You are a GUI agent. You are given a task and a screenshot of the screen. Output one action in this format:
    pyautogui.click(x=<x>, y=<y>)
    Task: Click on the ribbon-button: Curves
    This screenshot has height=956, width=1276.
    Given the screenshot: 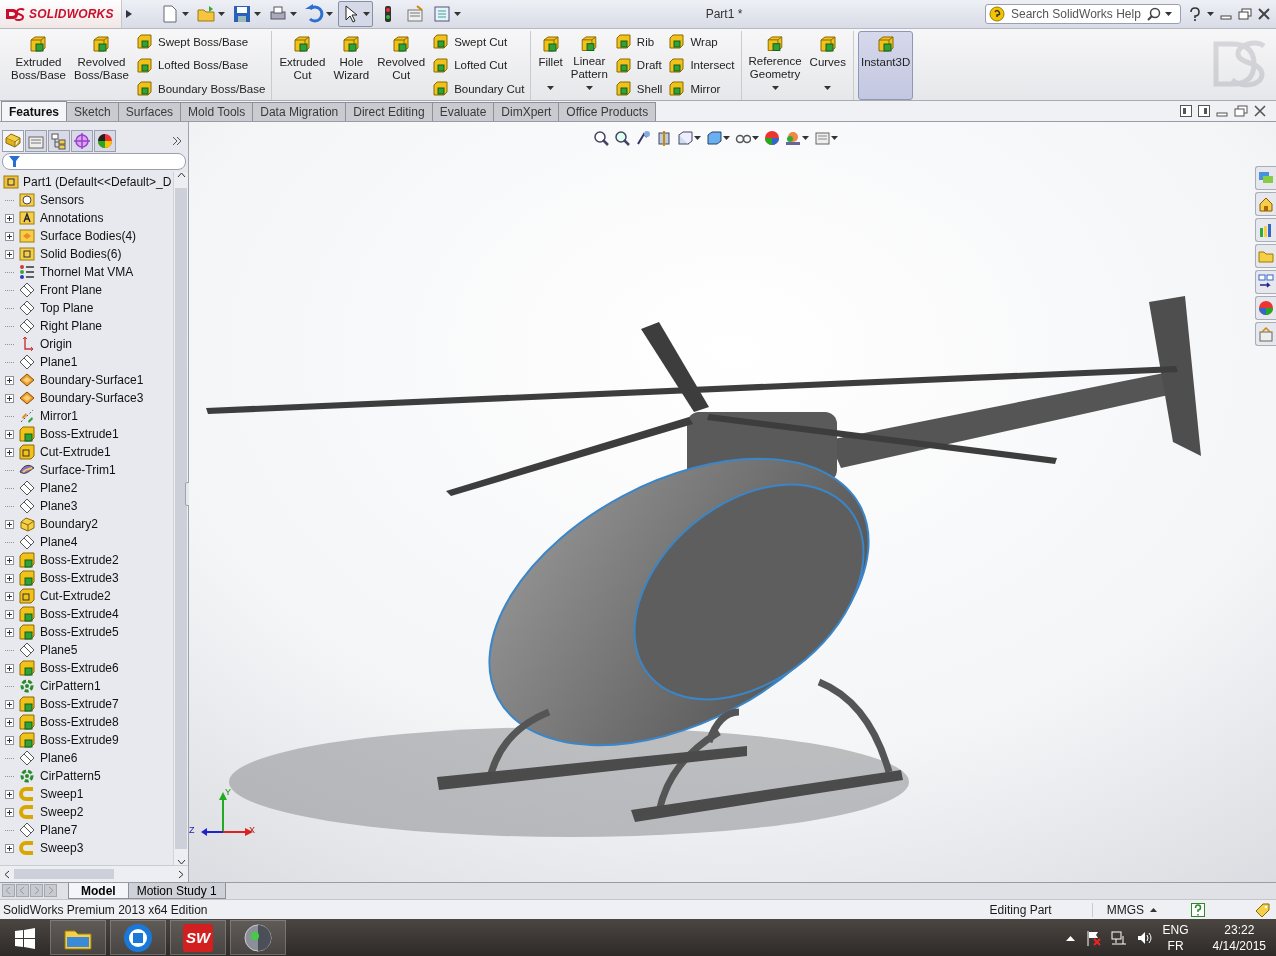 What is the action you would take?
    pyautogui.click(x=827, y=65)
    